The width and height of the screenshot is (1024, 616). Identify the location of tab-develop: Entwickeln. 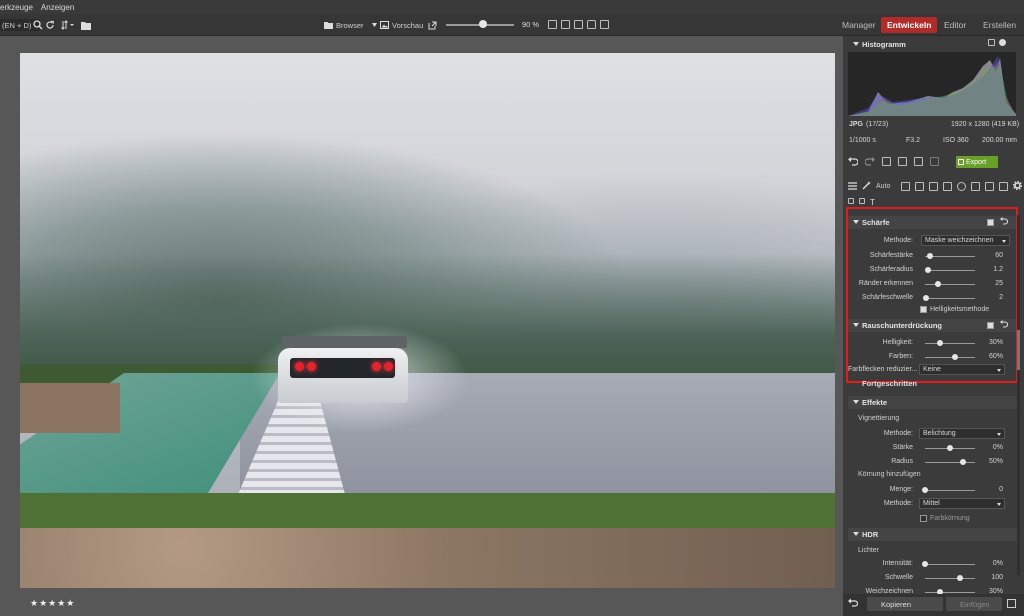
(909, 25).